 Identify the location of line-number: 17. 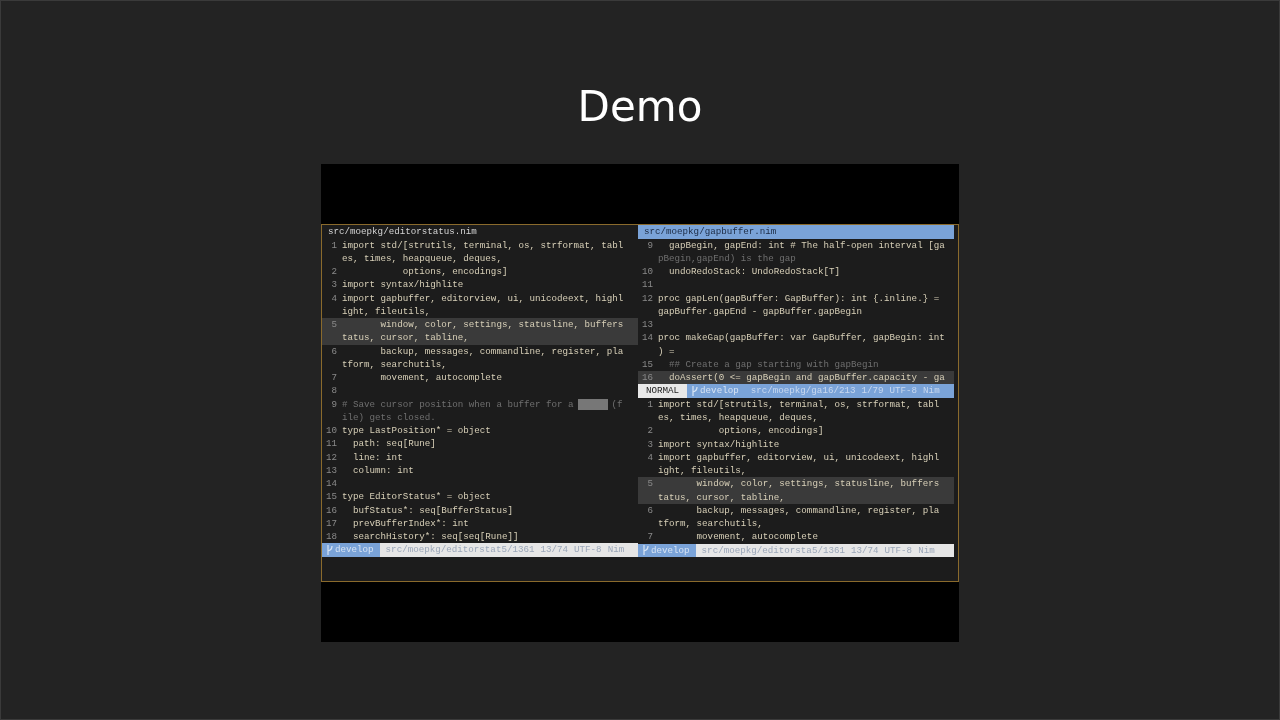
(331, 523).